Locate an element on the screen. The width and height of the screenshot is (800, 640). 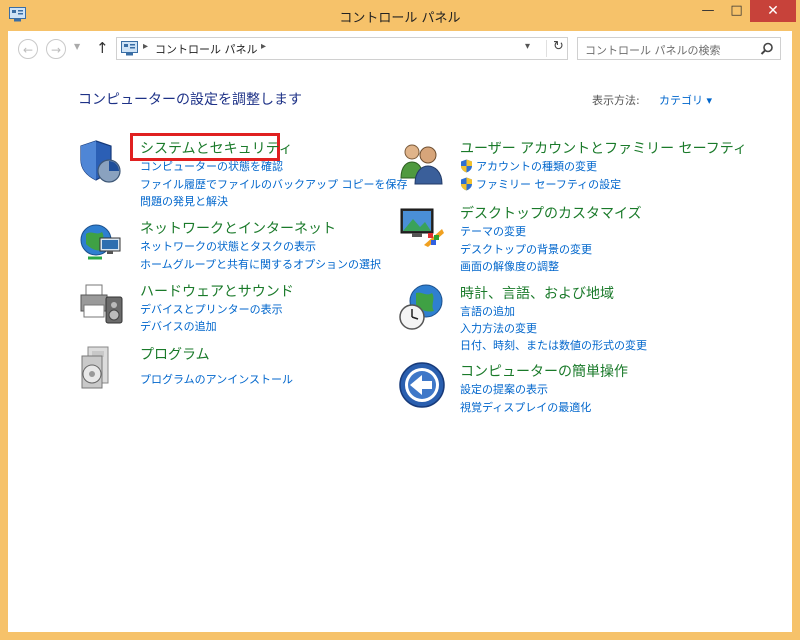
navigation-bar: ← → ▼ ↑ ▸ コントロール パネル ▸ ▾ ↻ コントロール パネルの検索 is located at coordinates (400, 49).